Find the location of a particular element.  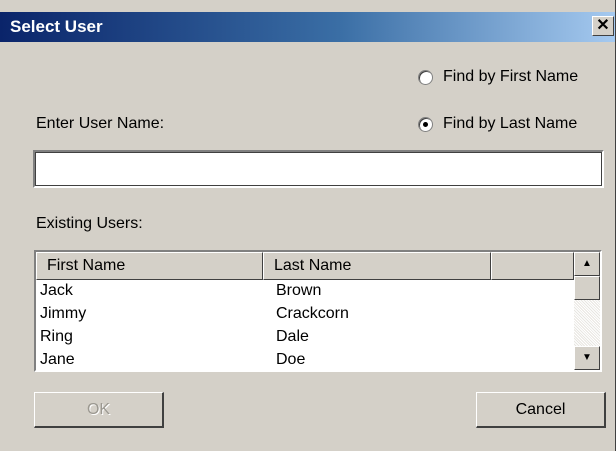

close-icon: ✕ is located at coordinates (603, 25).